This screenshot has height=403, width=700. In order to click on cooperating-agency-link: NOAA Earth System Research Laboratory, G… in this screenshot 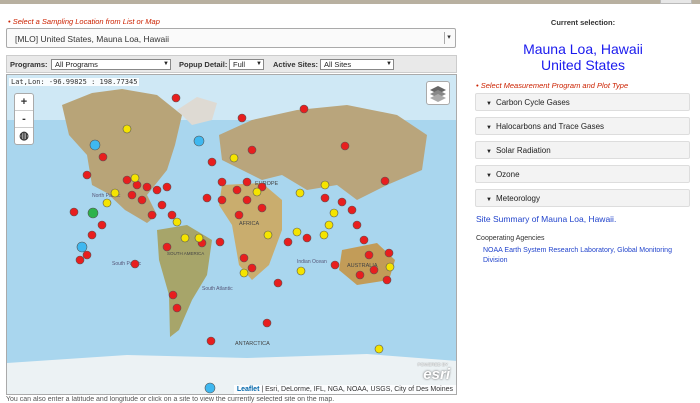, I will do `click(588, 256)`.